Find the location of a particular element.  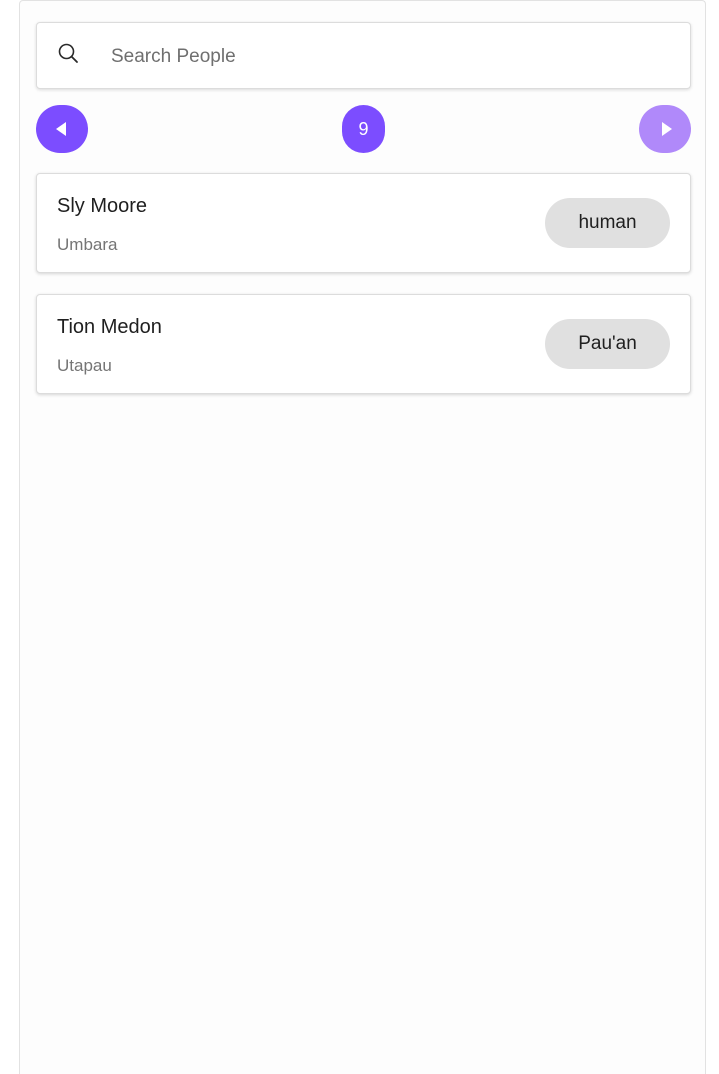

species-chip: human is located at coordinates (607, 223).